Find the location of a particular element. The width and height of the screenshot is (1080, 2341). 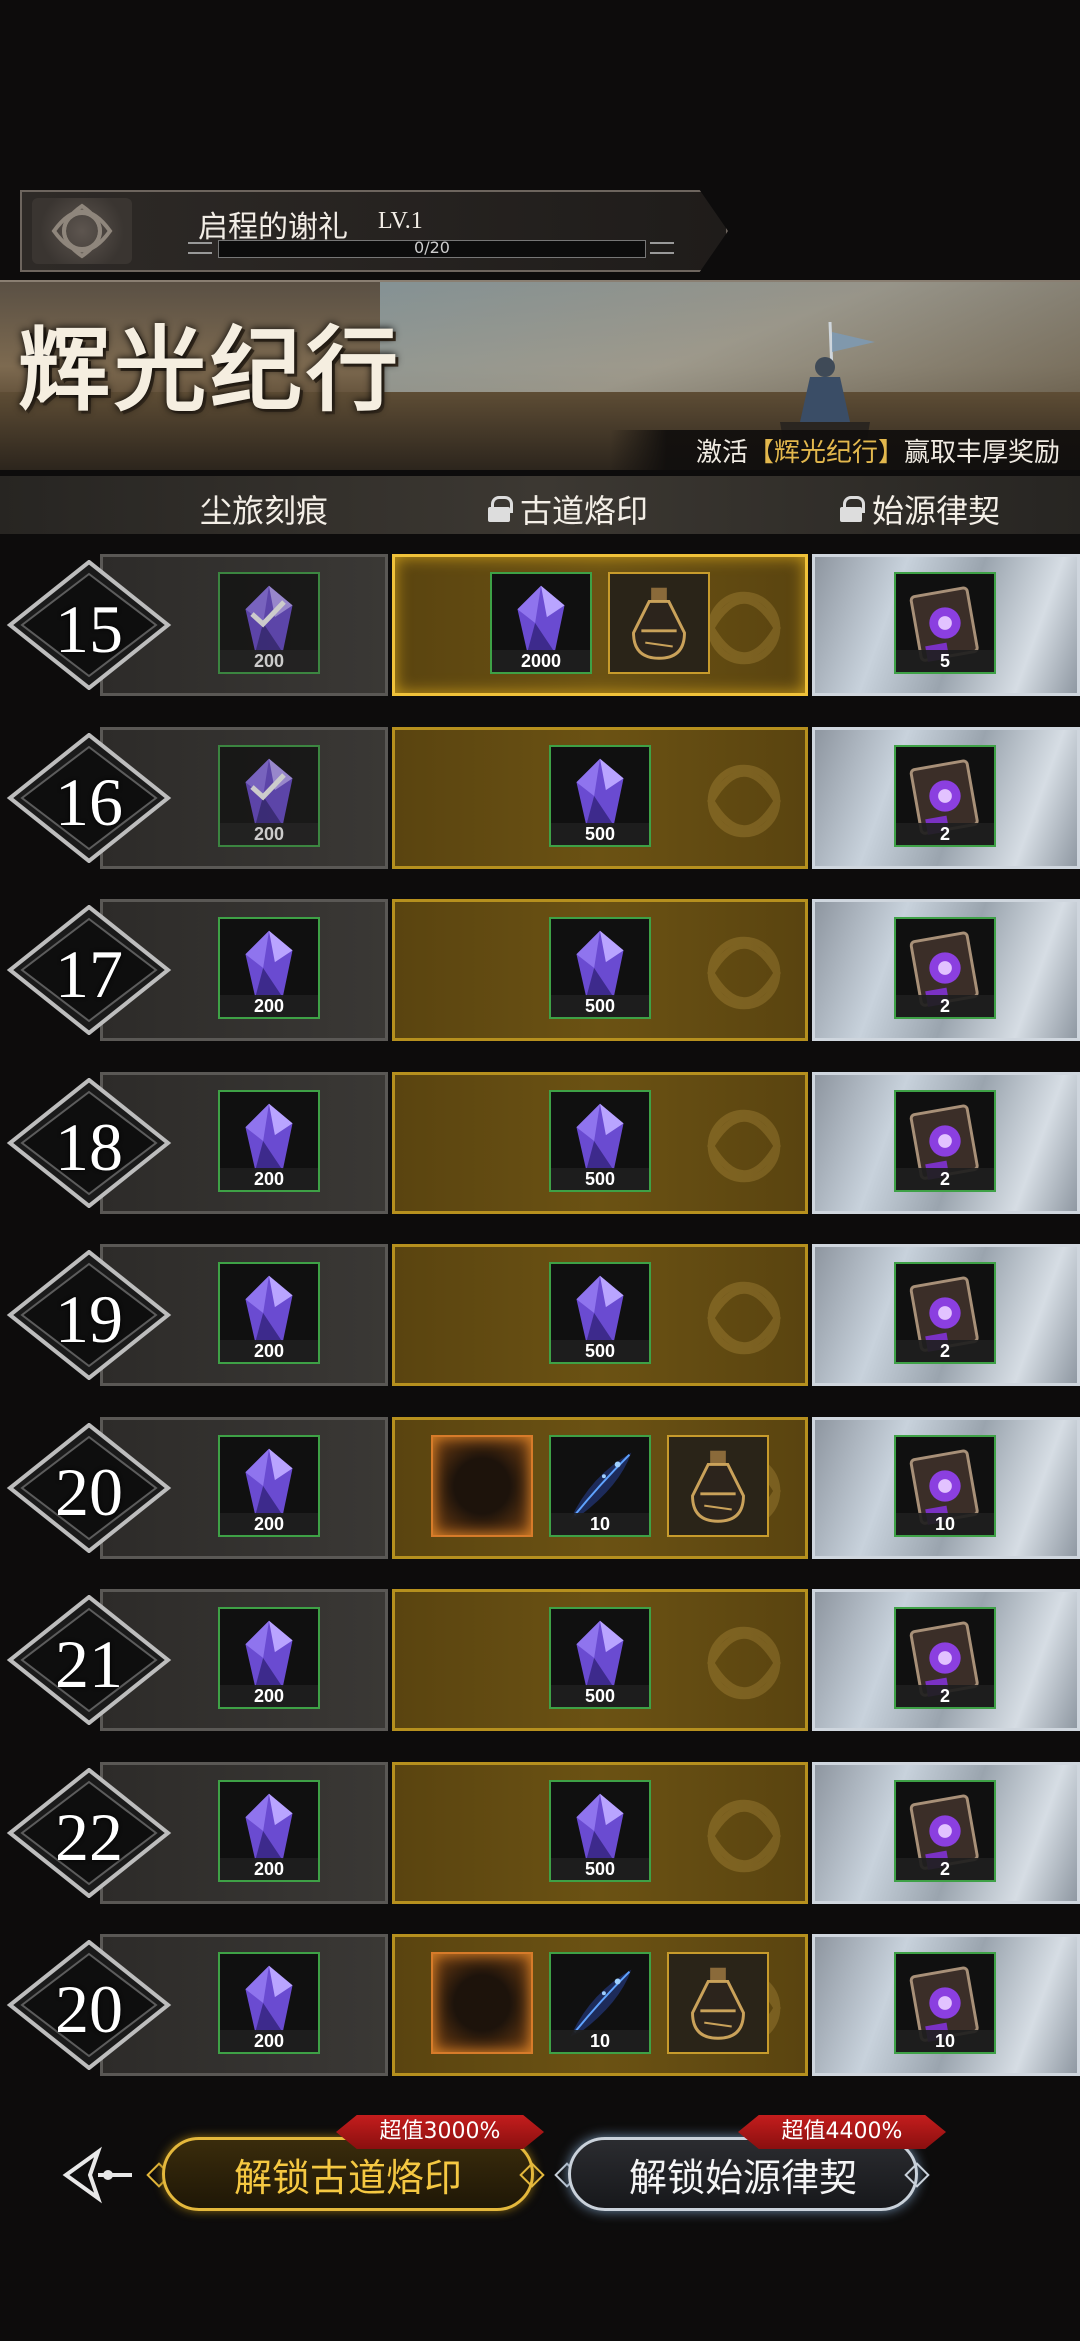

header-progress-bar: 0/20 is located at coordinates (432, 248).